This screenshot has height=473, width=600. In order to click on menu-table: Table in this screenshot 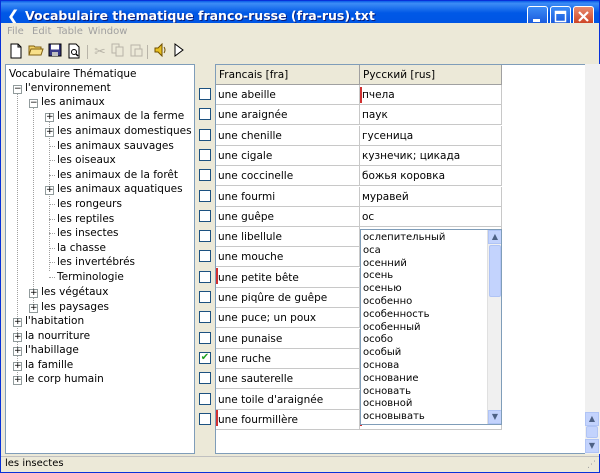, I will do `click(70, 31)`.